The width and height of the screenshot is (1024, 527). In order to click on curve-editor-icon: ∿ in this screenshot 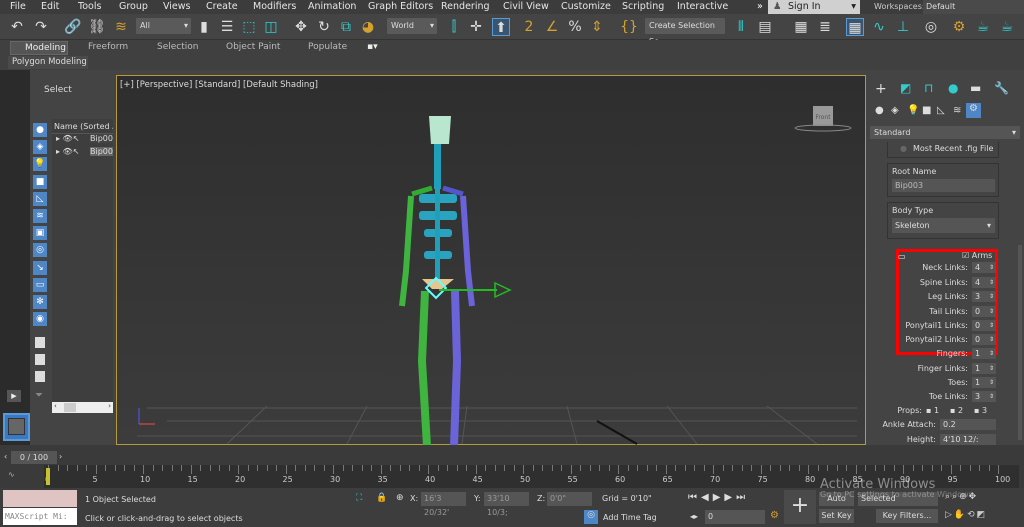, I will do `click(879, 27)`.